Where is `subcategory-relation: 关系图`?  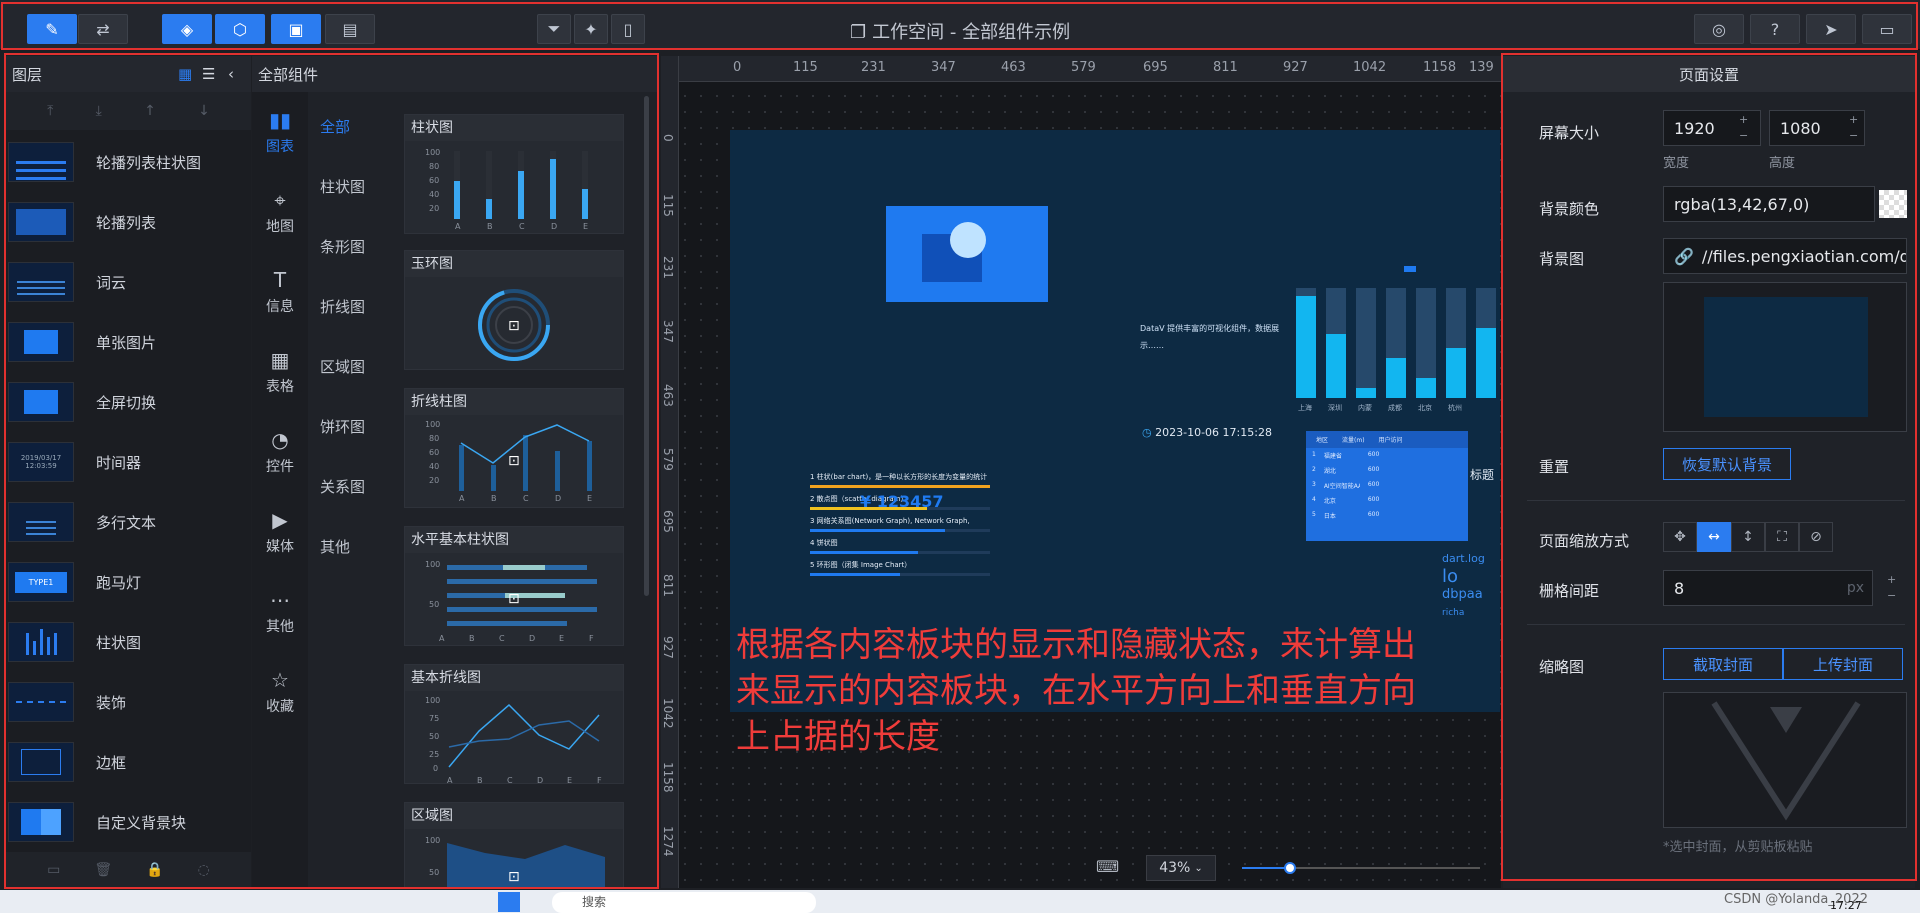
subcategory-relation: 关系图 is located at coordinates (342, 486).